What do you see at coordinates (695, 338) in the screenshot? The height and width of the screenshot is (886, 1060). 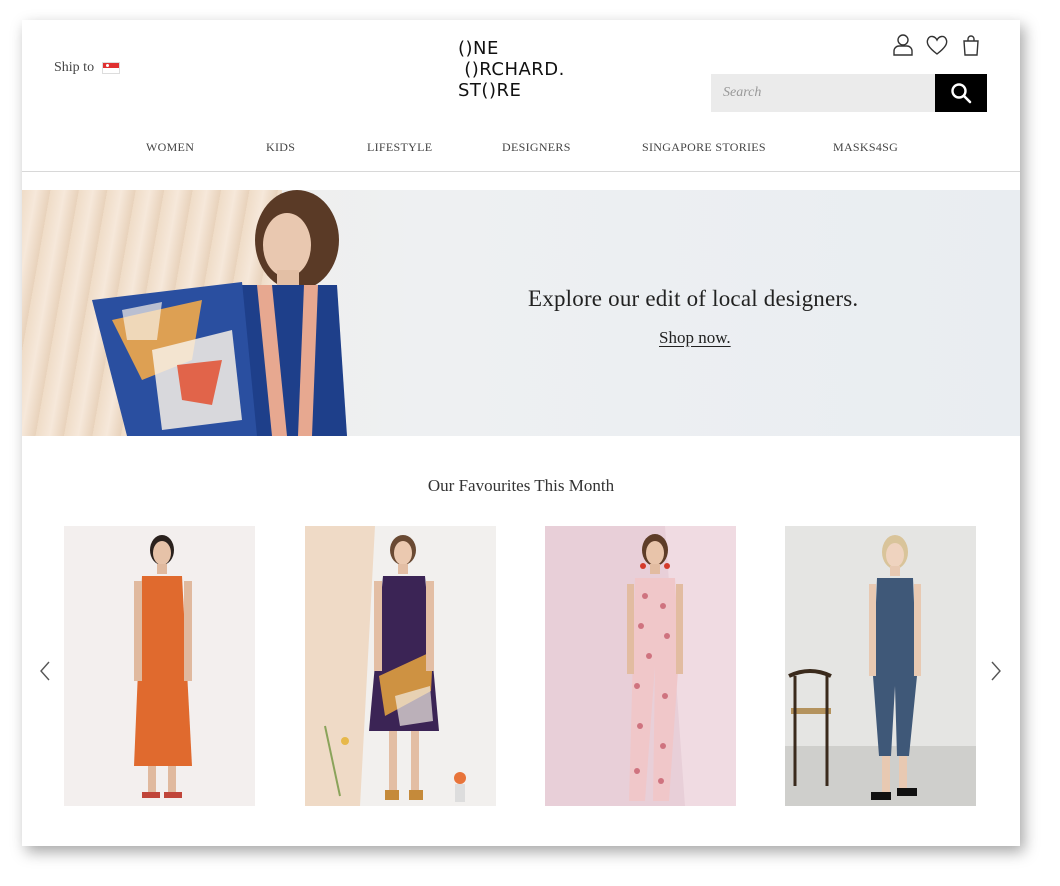 I see `hero-shop-now-link: Shop now.` at bounding box center [695, 338].